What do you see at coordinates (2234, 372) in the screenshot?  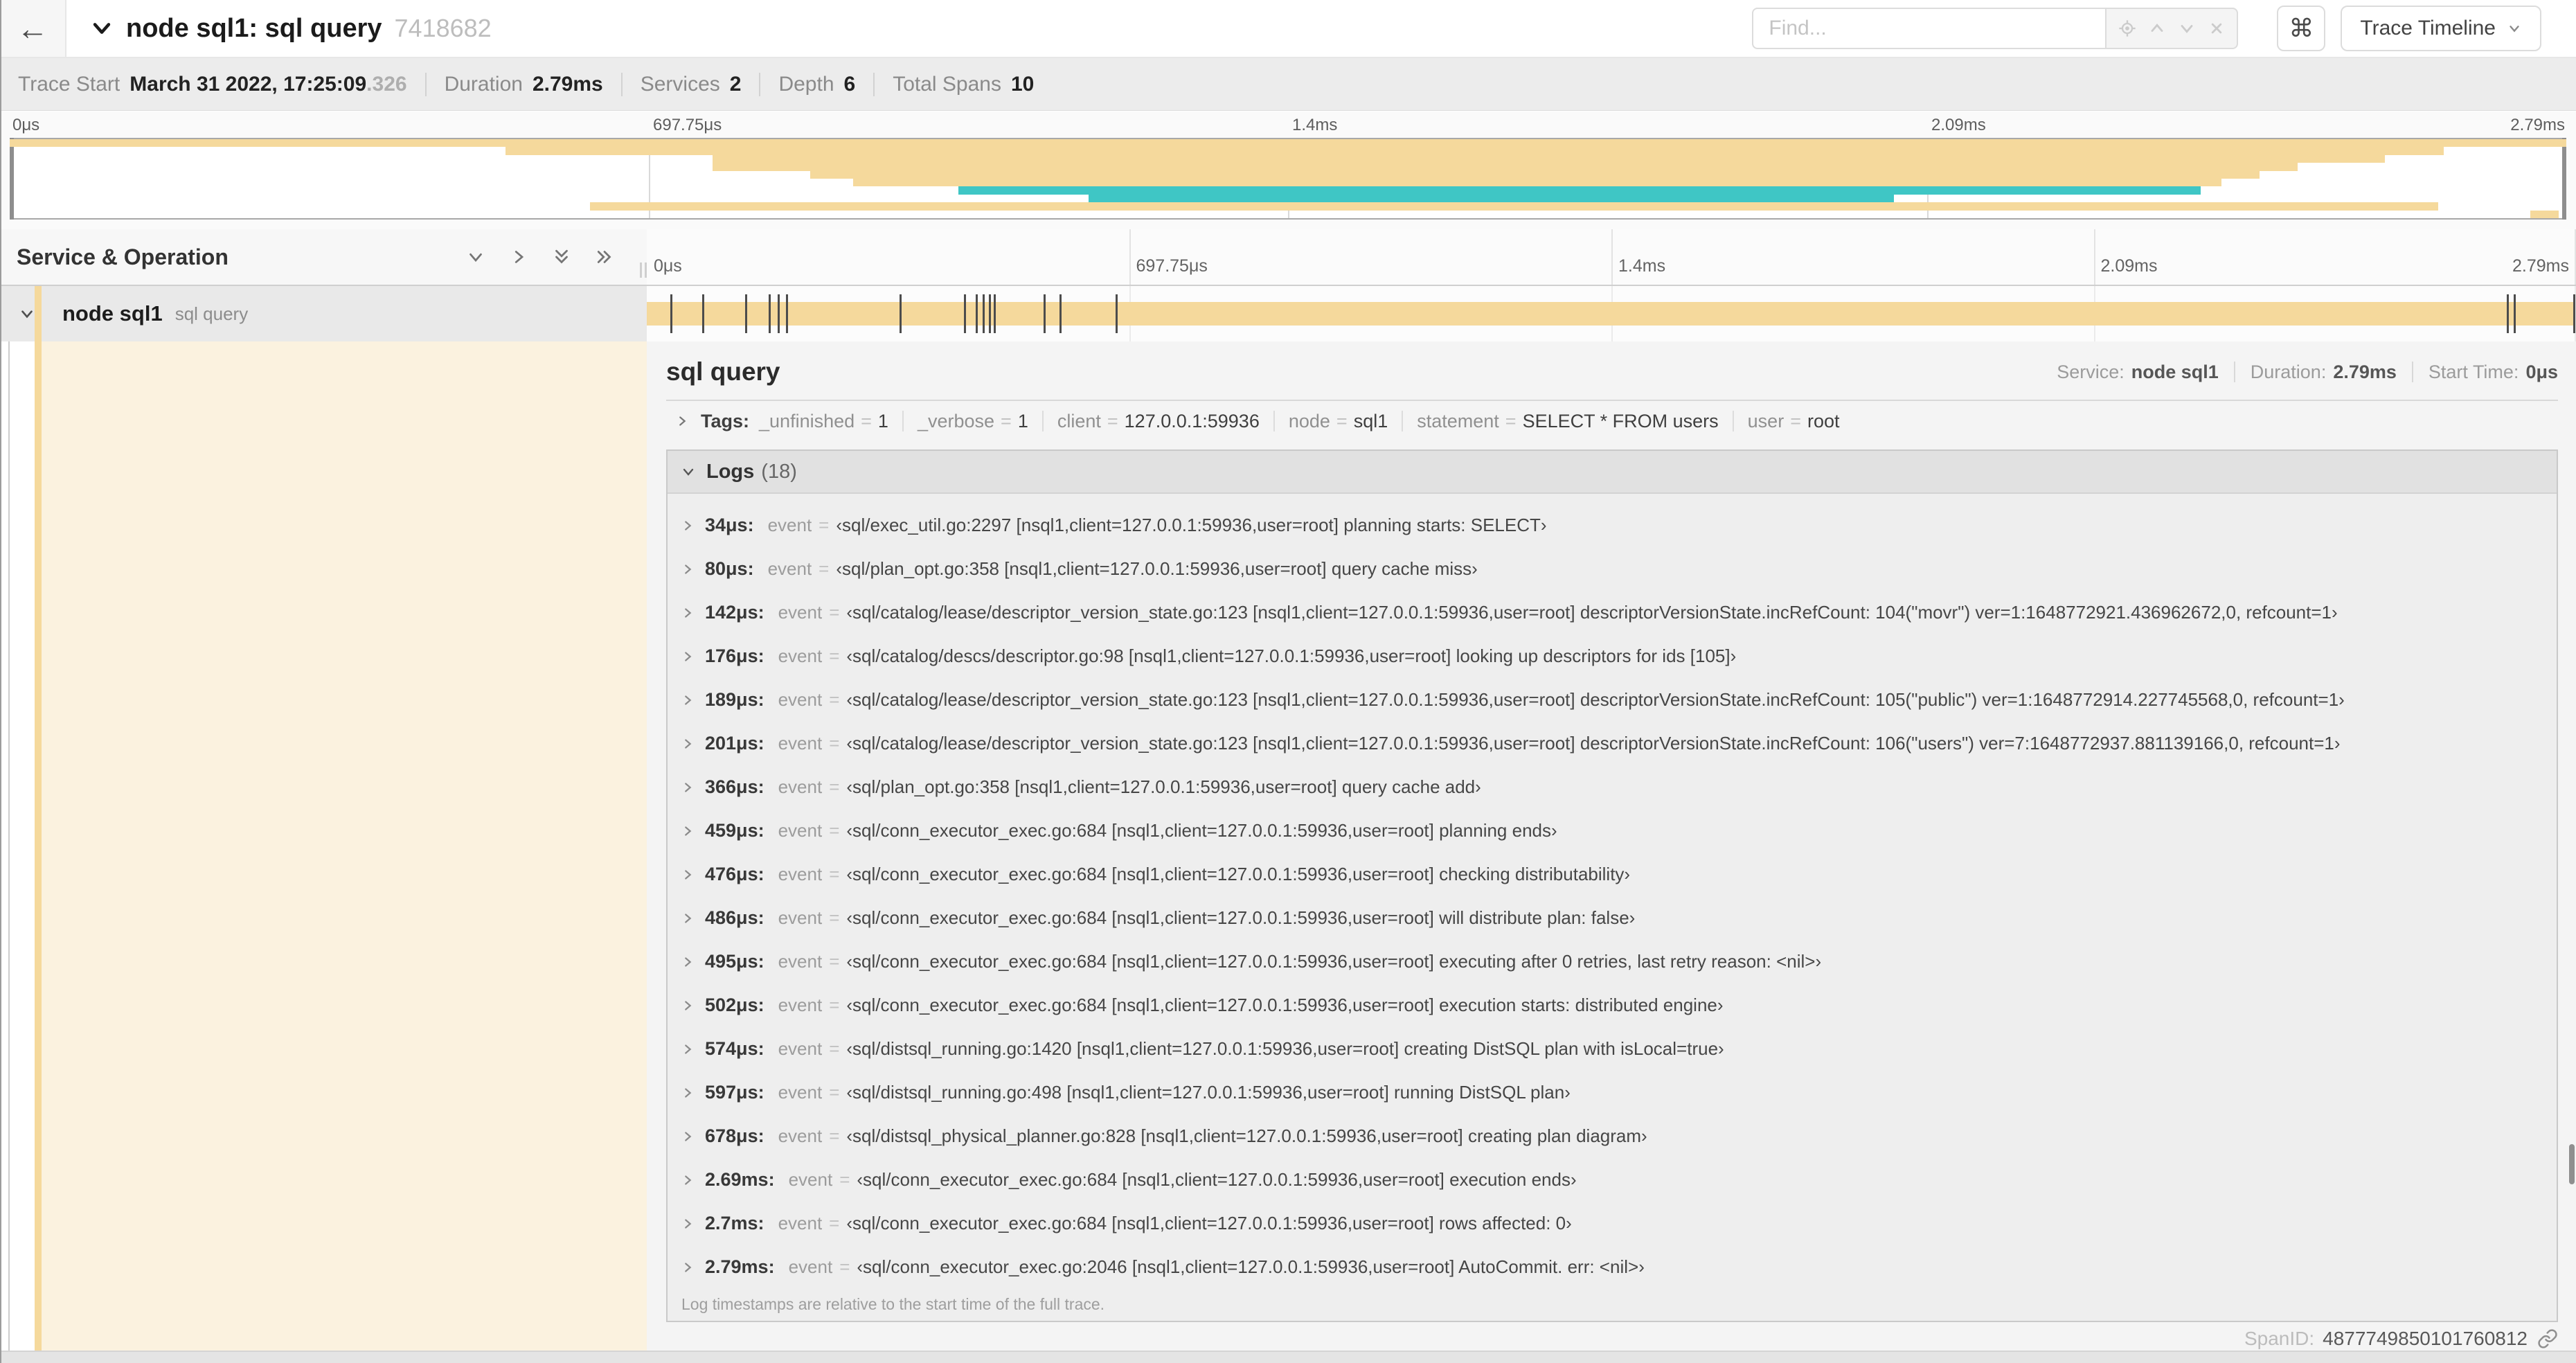 I see `meta-separator` at bounding box center [2234, 372].